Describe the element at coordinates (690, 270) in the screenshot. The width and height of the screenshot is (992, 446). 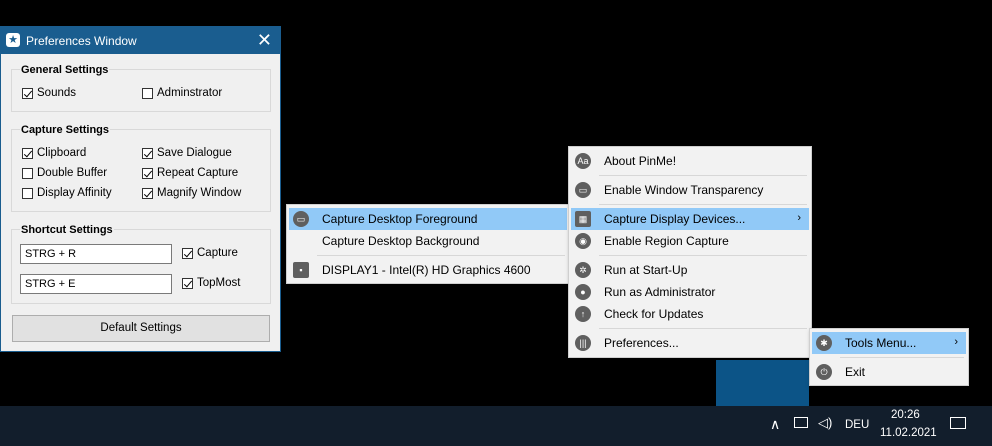
I see `run-at-startup-item: ✲ Run at Start-Up` at that location.